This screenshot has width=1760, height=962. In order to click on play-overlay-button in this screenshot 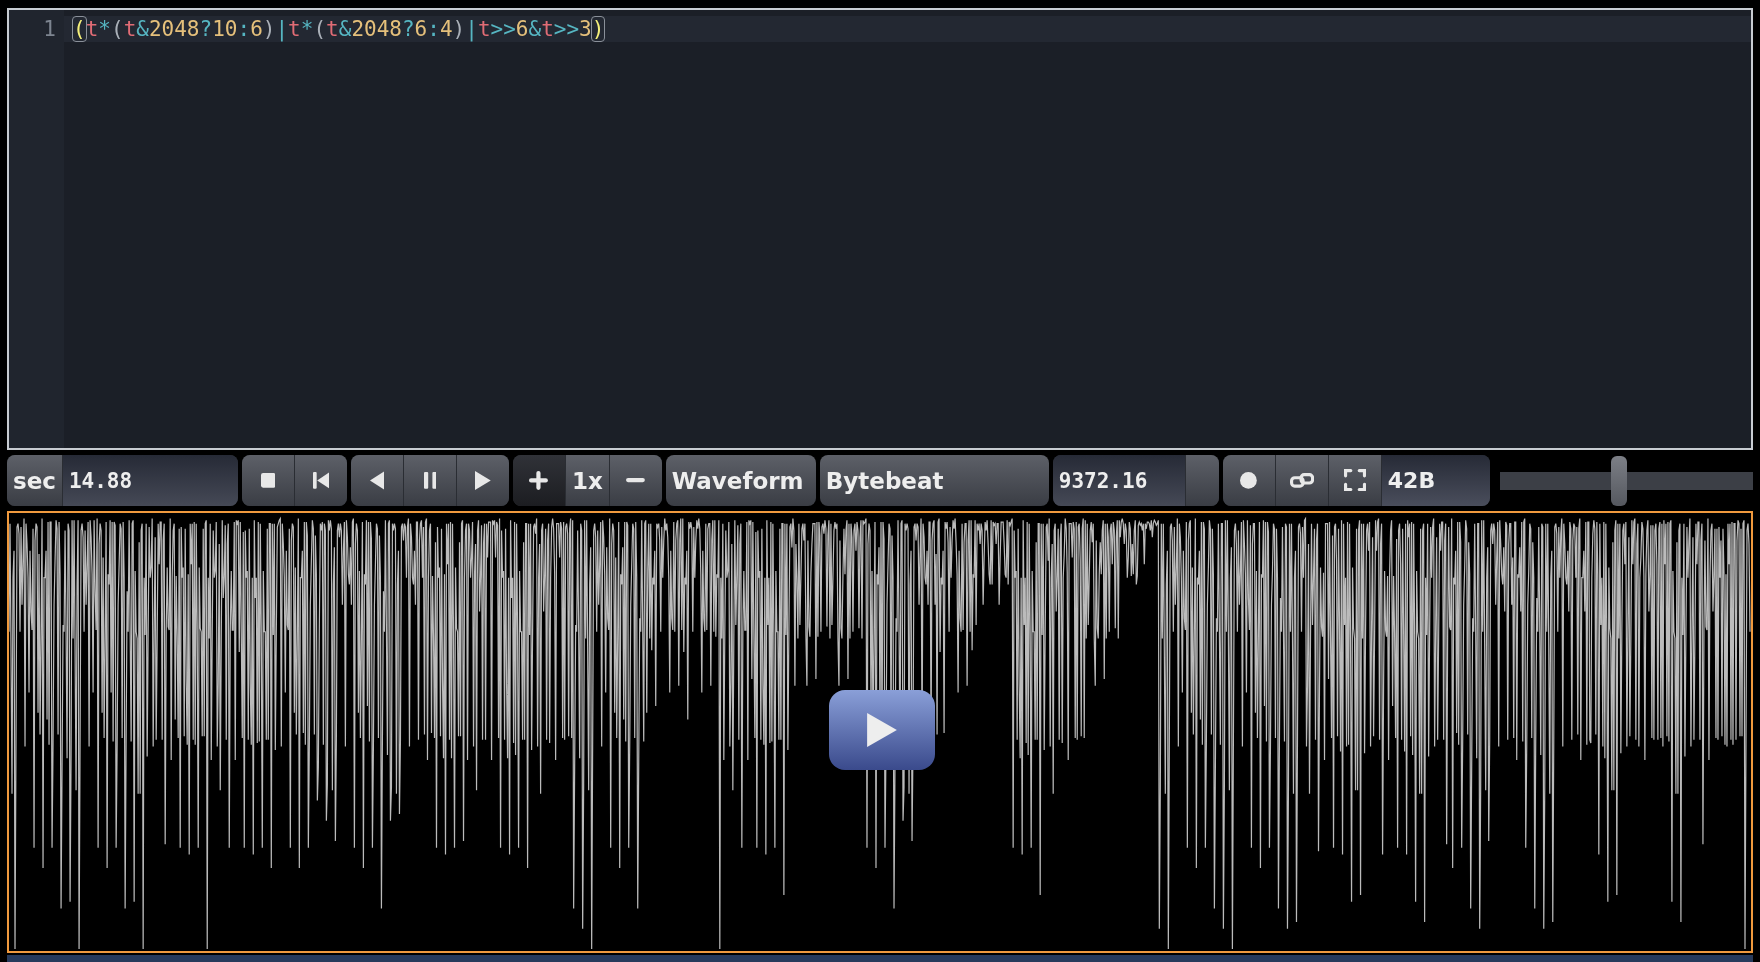, I will do `click(882, 730)`.